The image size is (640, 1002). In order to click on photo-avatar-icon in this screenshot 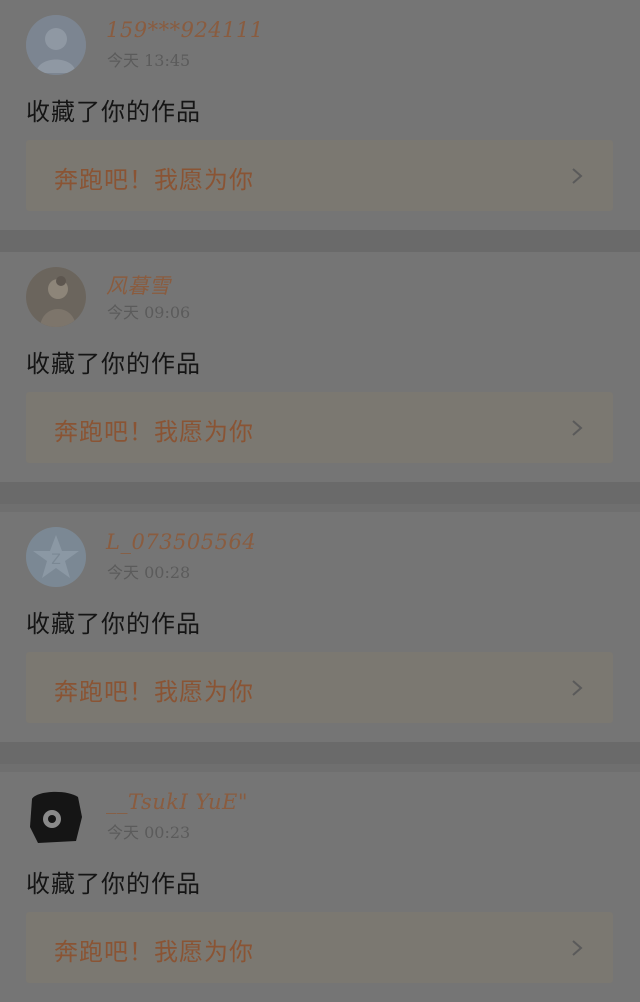, I will do `click(56, 297)`.